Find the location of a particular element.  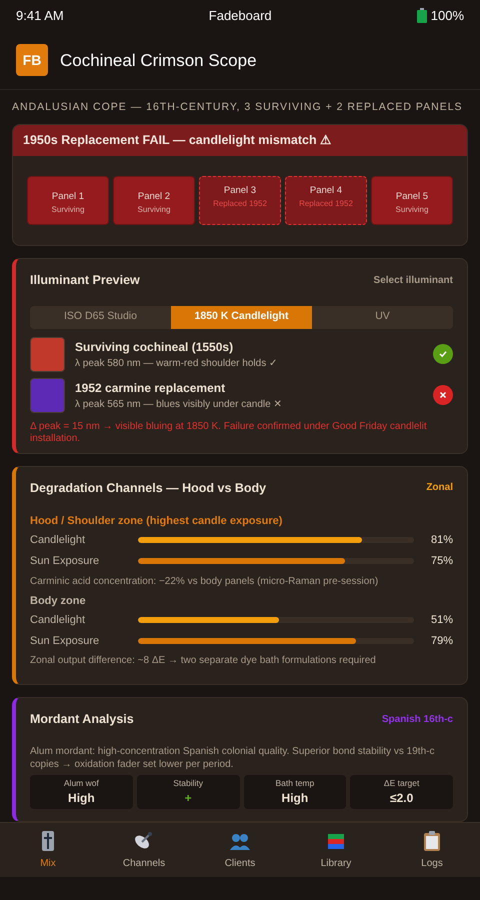

panel-tile: Panel 4 Replaced 1952 is located at coordinates (326, 200).